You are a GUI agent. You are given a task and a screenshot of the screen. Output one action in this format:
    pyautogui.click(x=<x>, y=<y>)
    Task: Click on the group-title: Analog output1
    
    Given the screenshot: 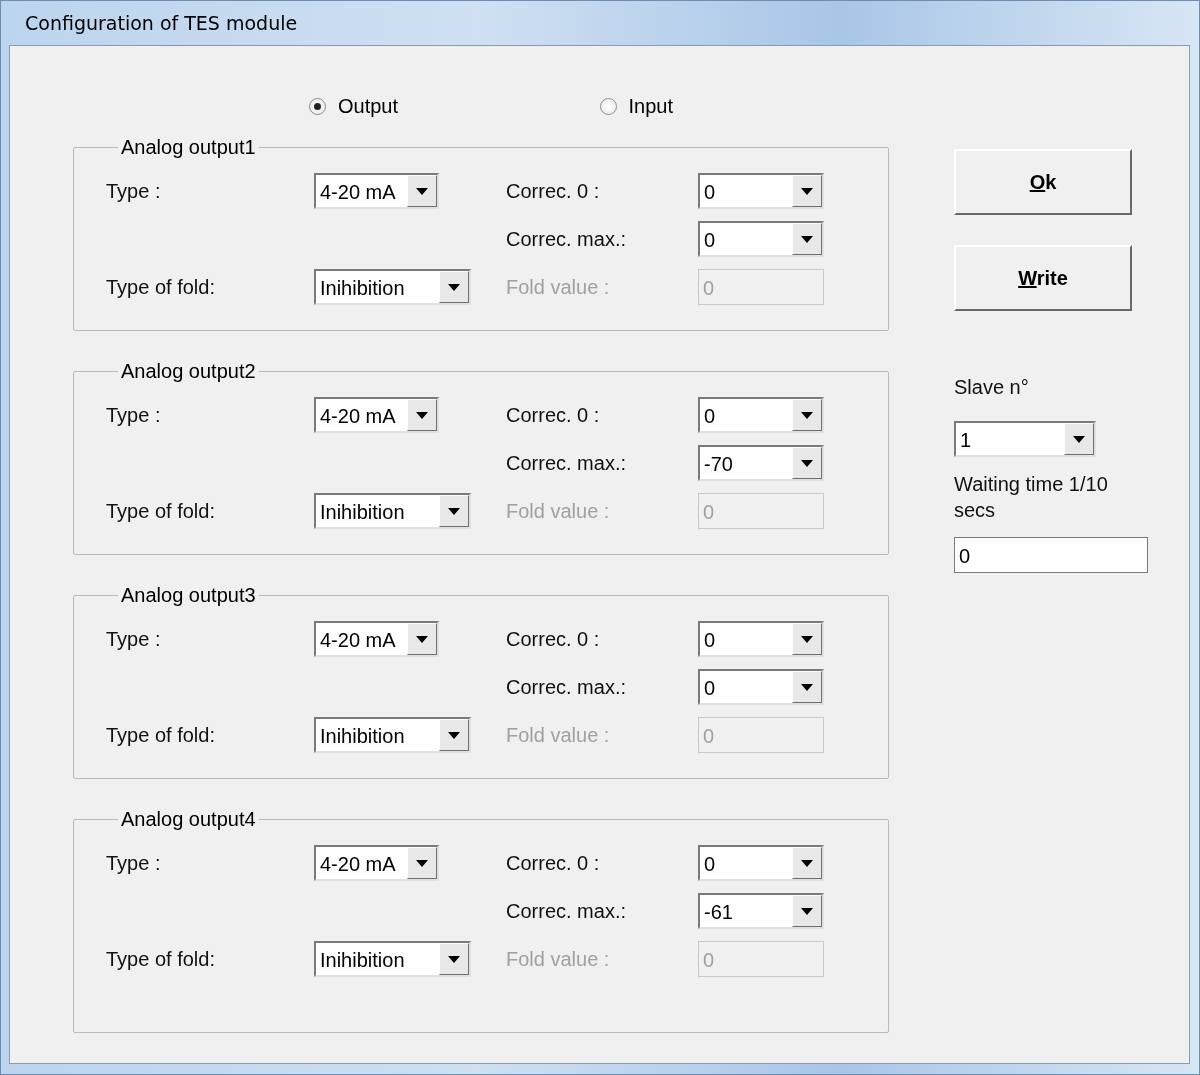 What is the action you would take?
    pyautogui.click(x=188, y=147)
    